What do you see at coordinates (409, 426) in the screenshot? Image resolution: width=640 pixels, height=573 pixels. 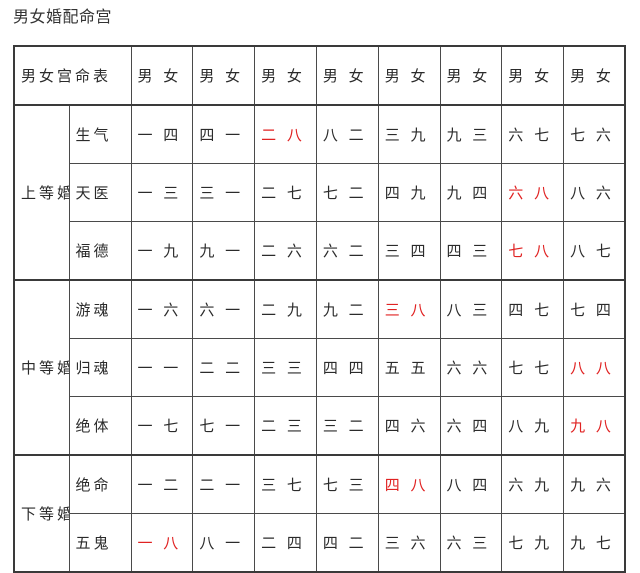 I see `pair-cell: 四 六` at bounding box center [409, 426].